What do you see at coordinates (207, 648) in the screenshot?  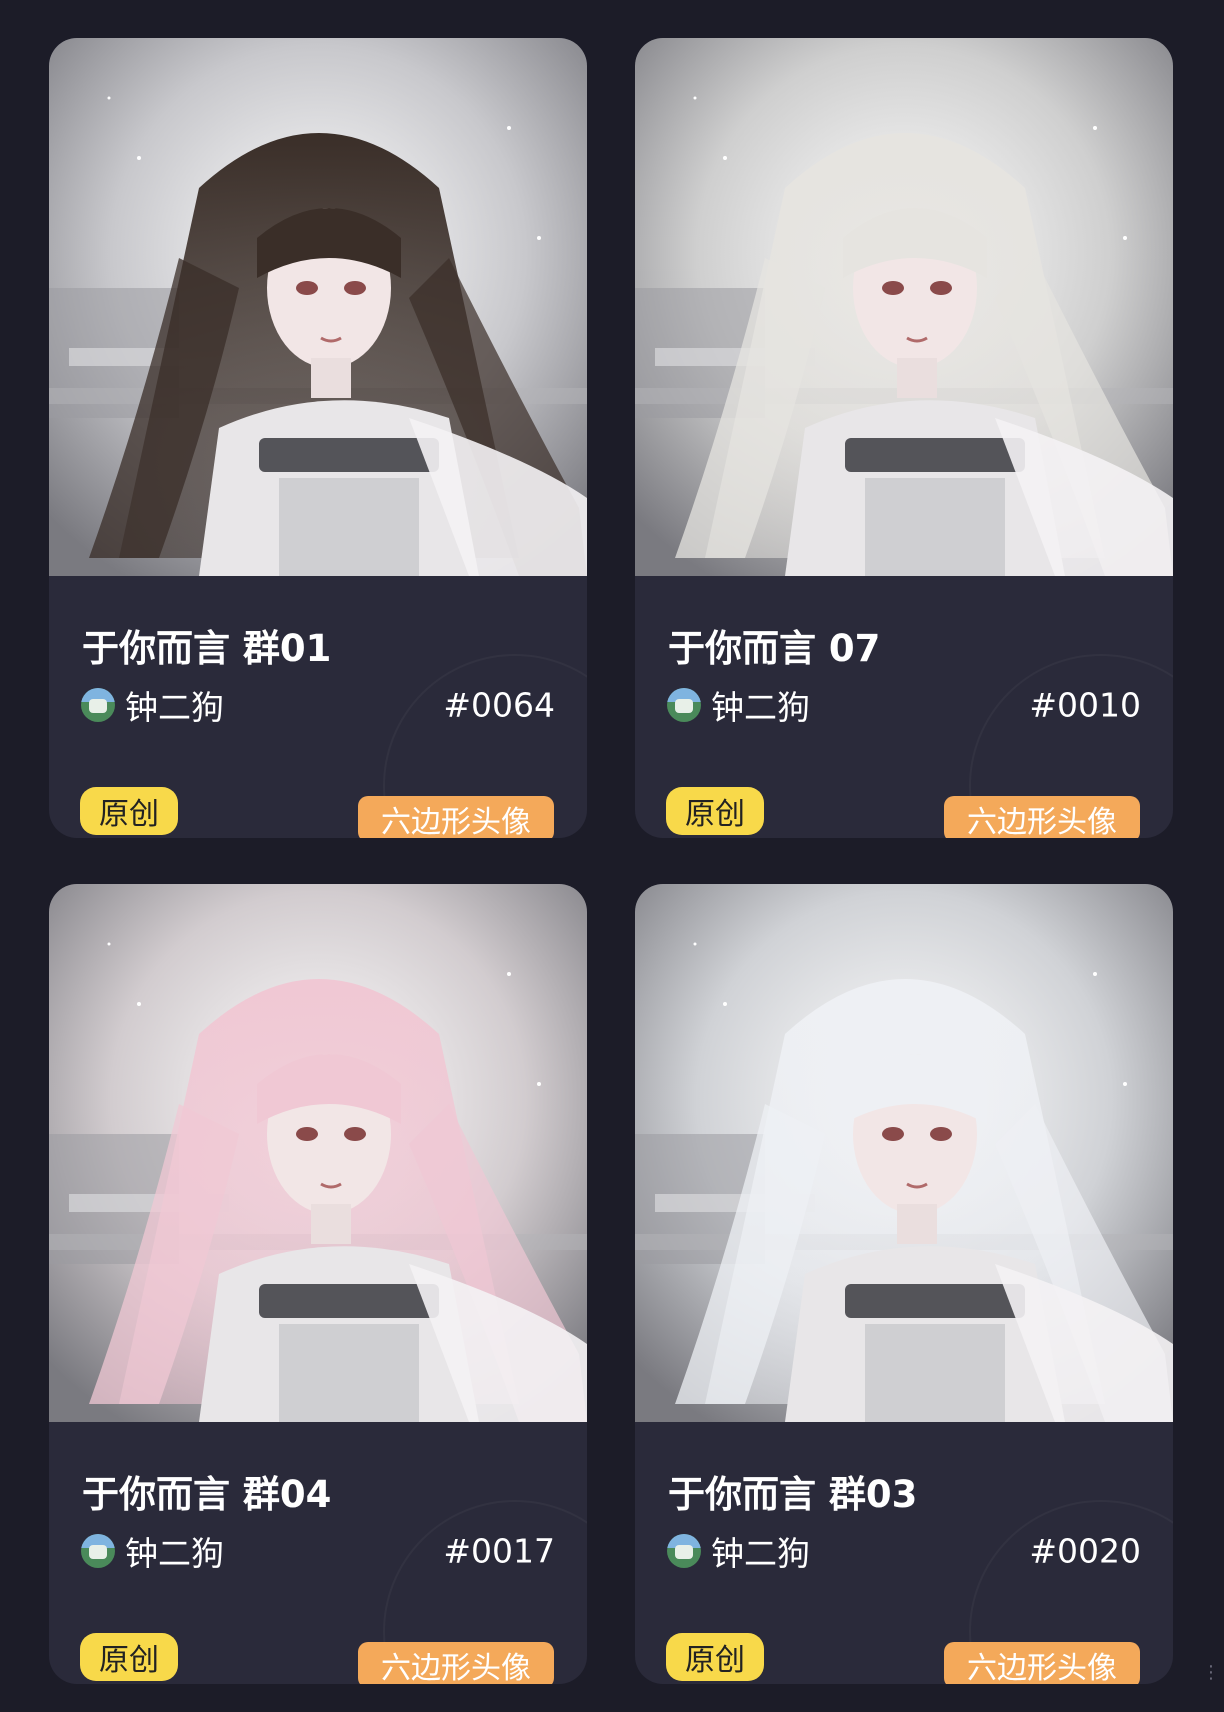 I see `card-title: 于你而言 群01` at bounding box center [207, 648].